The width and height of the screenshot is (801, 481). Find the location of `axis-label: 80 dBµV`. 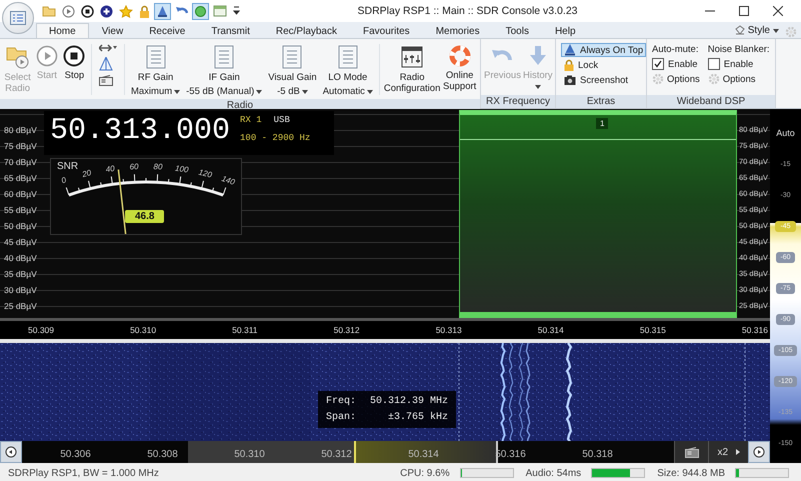

axis-label: 80 dBµV is located at coordinates (21, 130).